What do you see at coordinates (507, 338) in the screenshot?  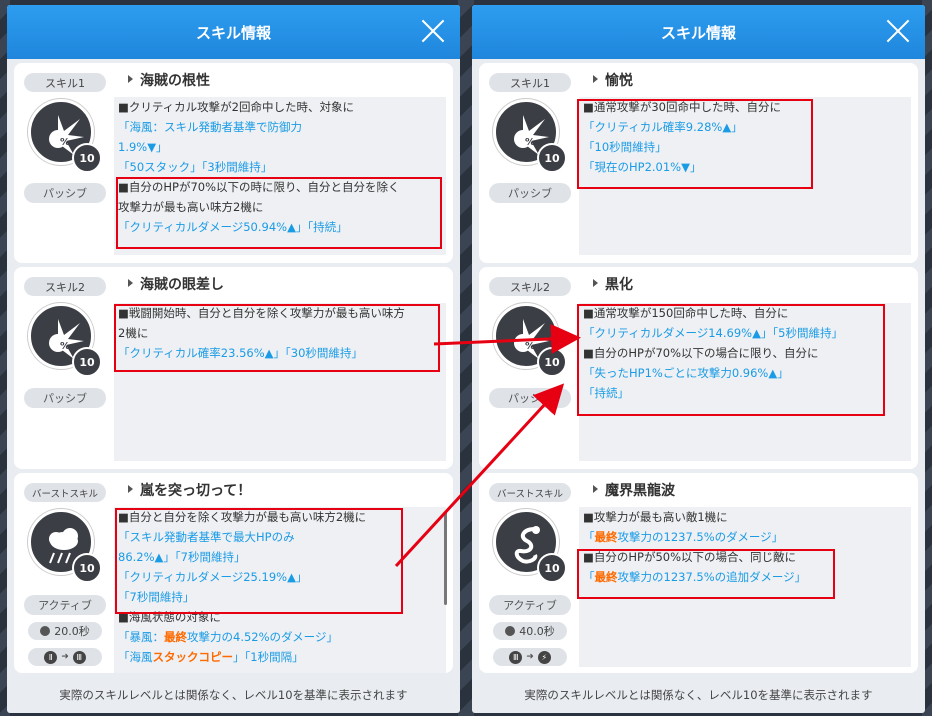 I see `arrow-skill2-to-skill2` at bounding box center [507, 338].